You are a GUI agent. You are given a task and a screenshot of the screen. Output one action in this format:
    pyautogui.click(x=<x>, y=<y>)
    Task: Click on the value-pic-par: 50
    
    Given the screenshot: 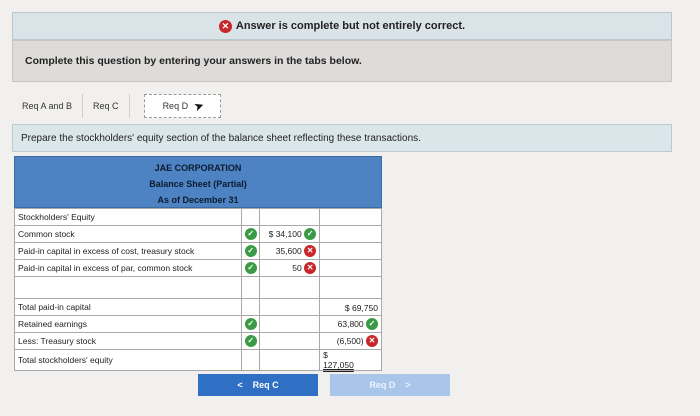 What is the action you would take?
    pyautogui.click(x=297, y=268)
    